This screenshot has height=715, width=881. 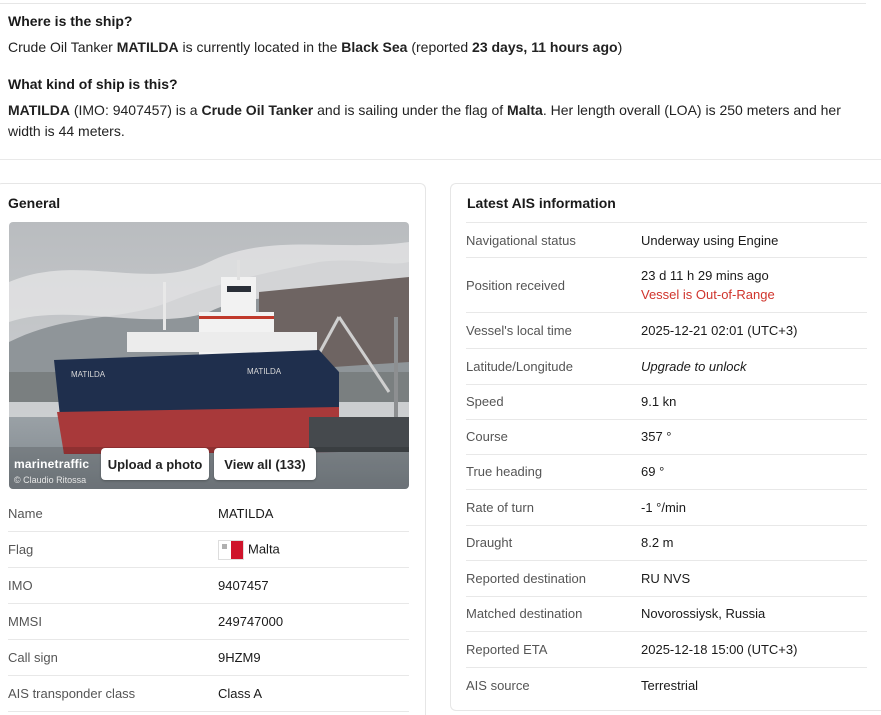 What do you see at coordinates (545, 47) in the screenshot?
I see `reported-ago: 23 days, 11 hours ago` at bounding box center [545, 47].